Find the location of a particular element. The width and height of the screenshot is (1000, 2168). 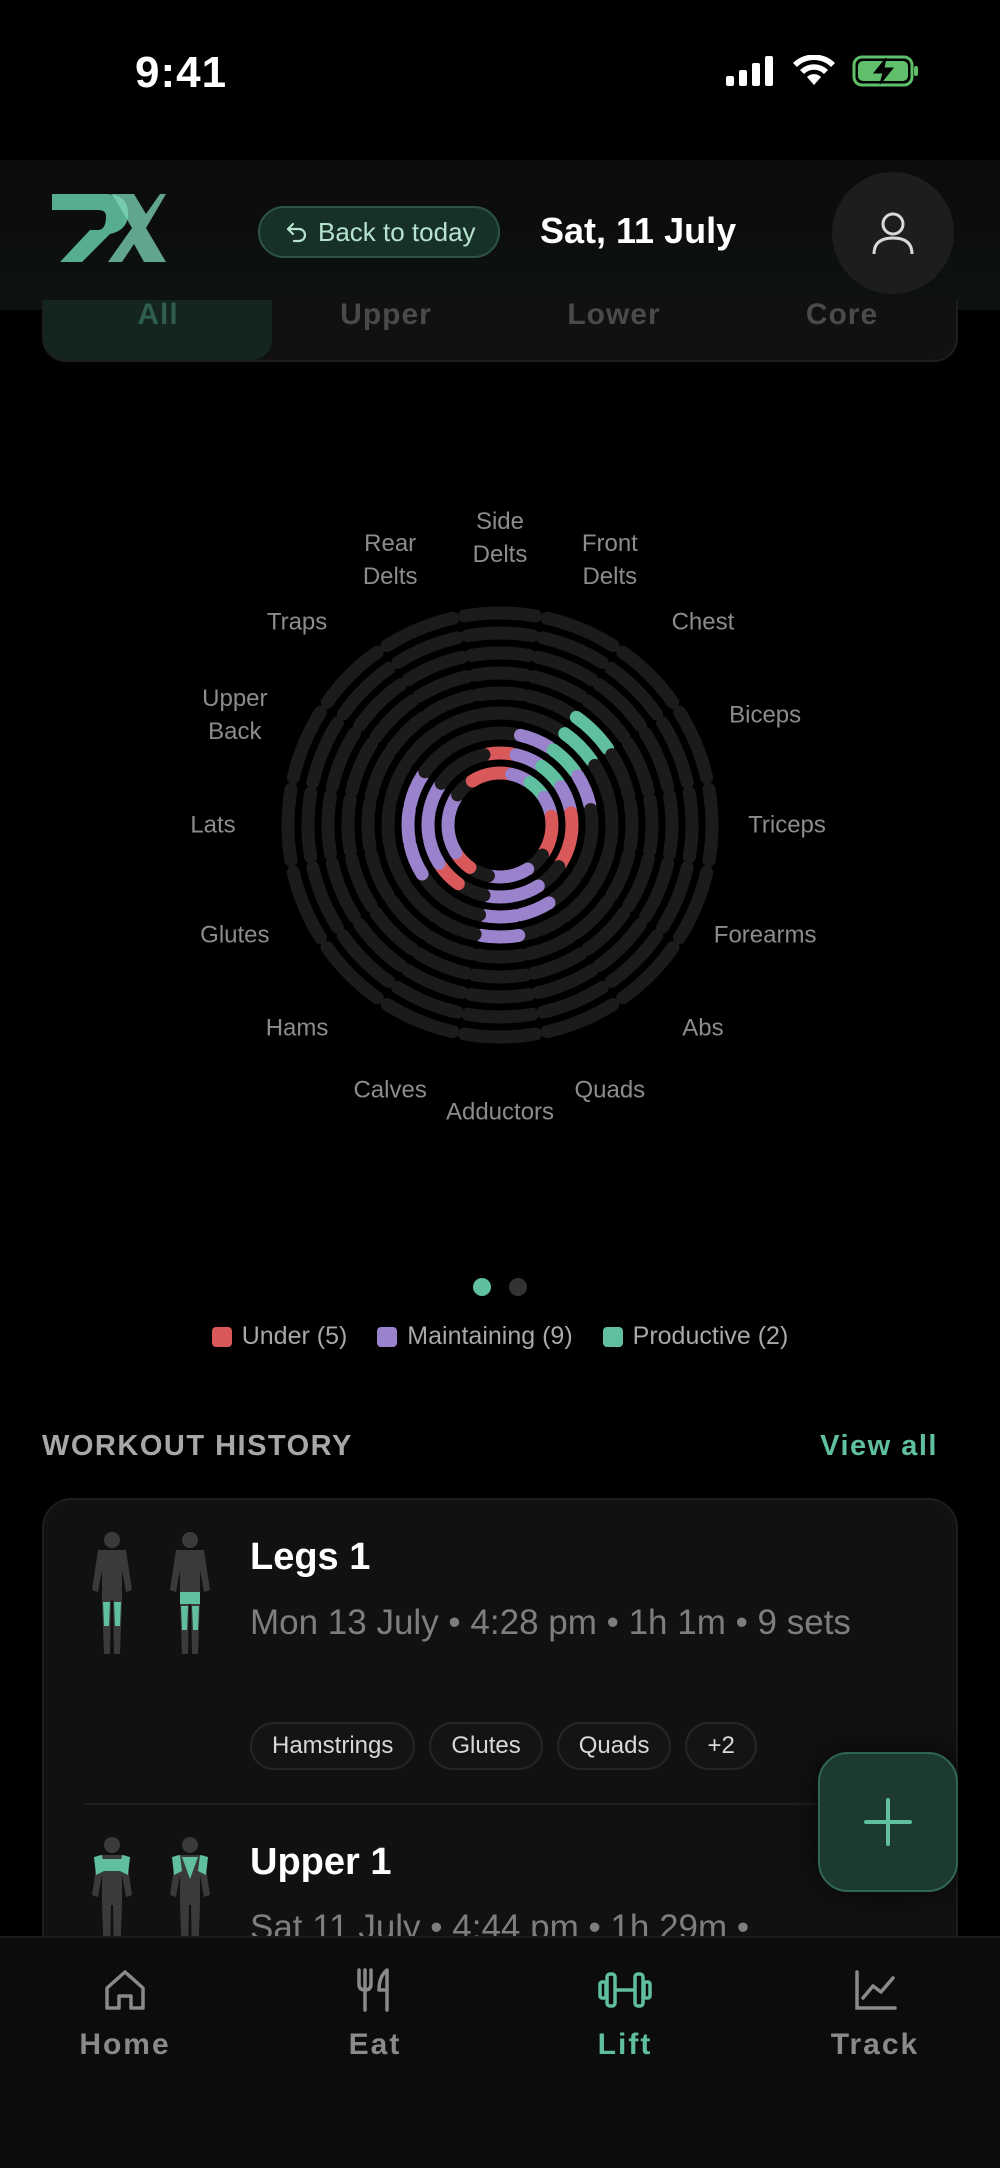

workout-history-title: WORKOUT HISTORY is located at coordinates (197, 1446).